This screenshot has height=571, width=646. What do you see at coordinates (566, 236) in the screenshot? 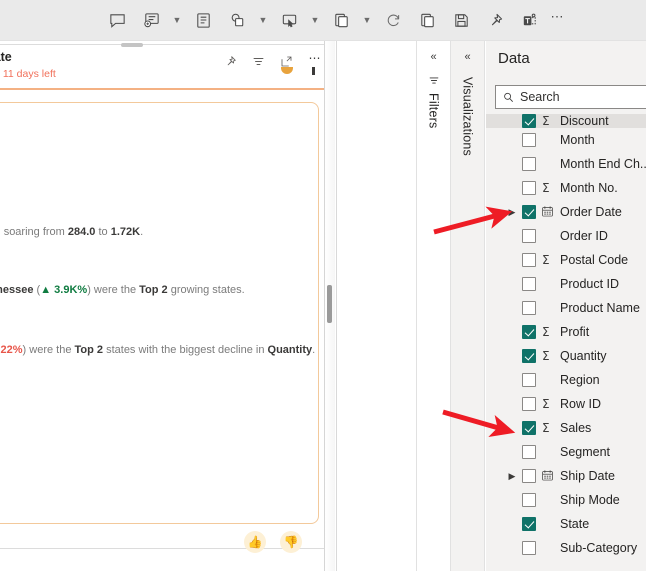
I see `data-field-row: Order ID` at bounding box center [566, 236].